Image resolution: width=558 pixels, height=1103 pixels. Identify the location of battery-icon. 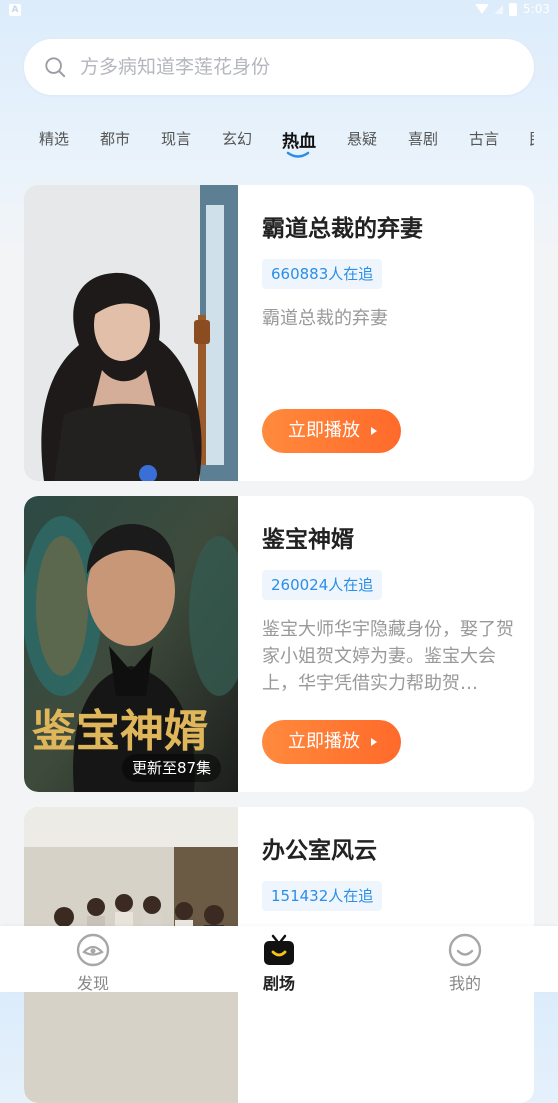
(513, 9).